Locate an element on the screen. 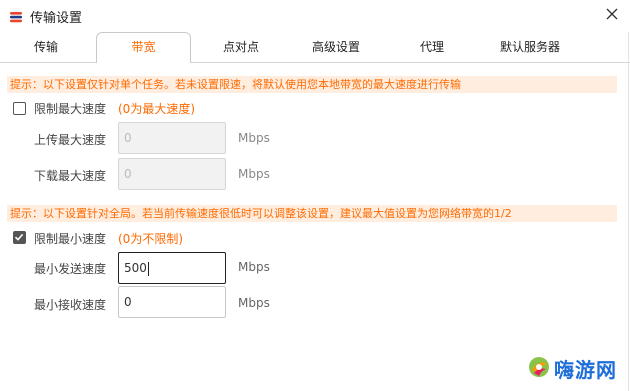  min-send-label: 最小发送速度 is located at coordinates (70, 269).